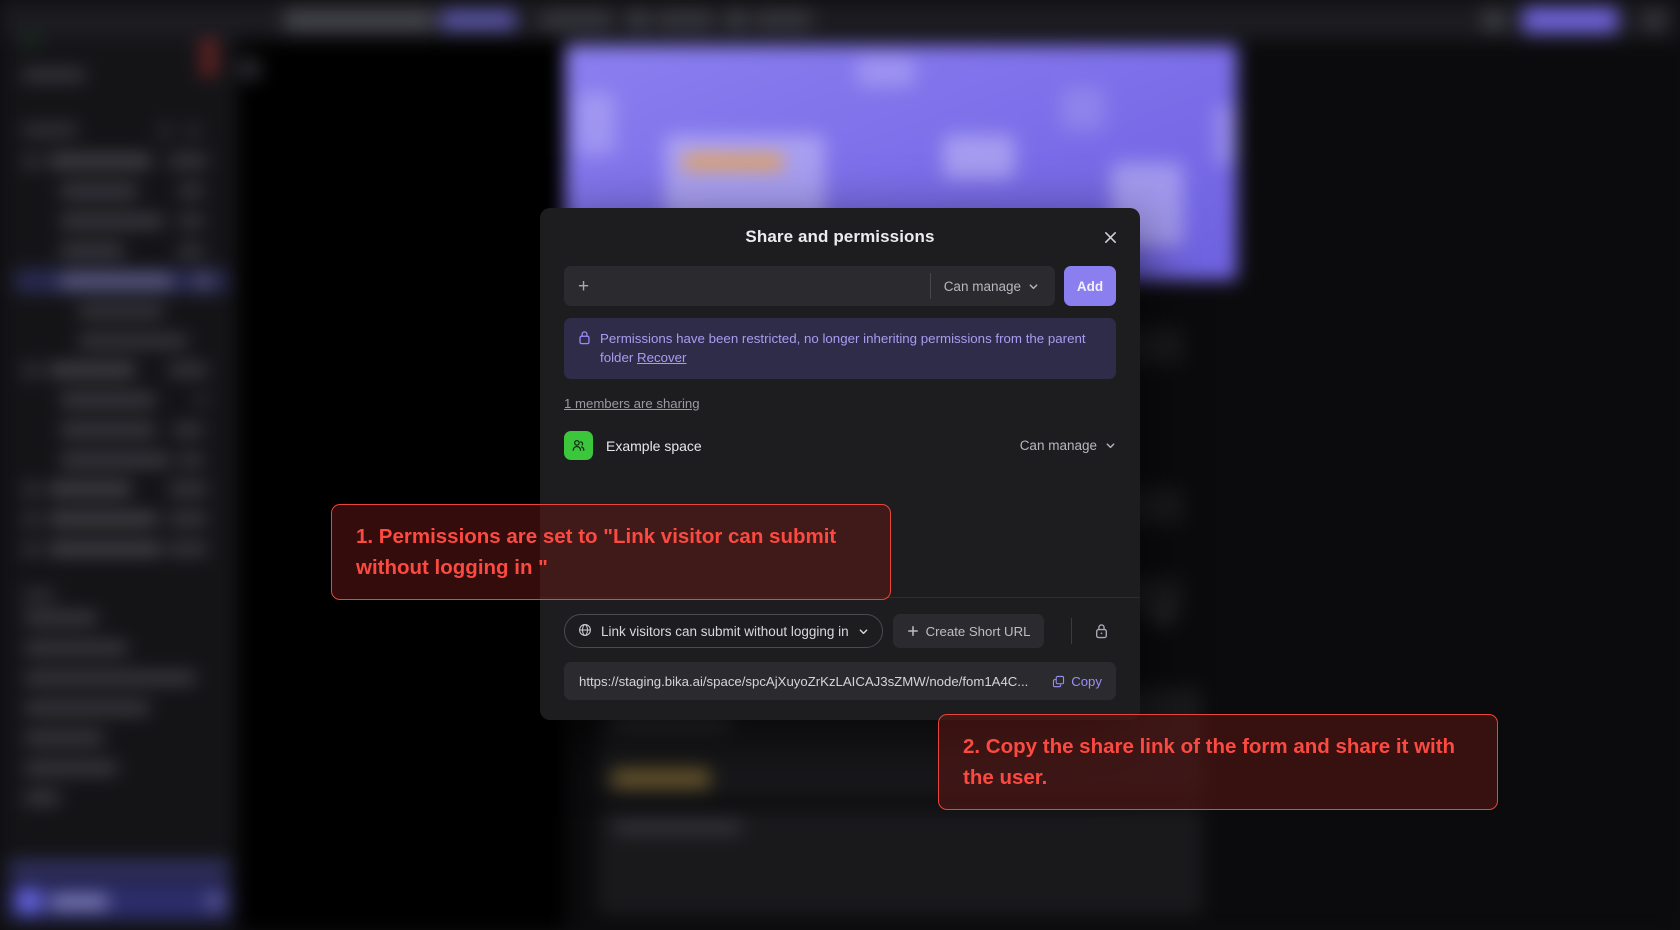 This screenshot has width=1680, height=930. I want to click on invite-row: + Can manage Add, so click(840, 286).